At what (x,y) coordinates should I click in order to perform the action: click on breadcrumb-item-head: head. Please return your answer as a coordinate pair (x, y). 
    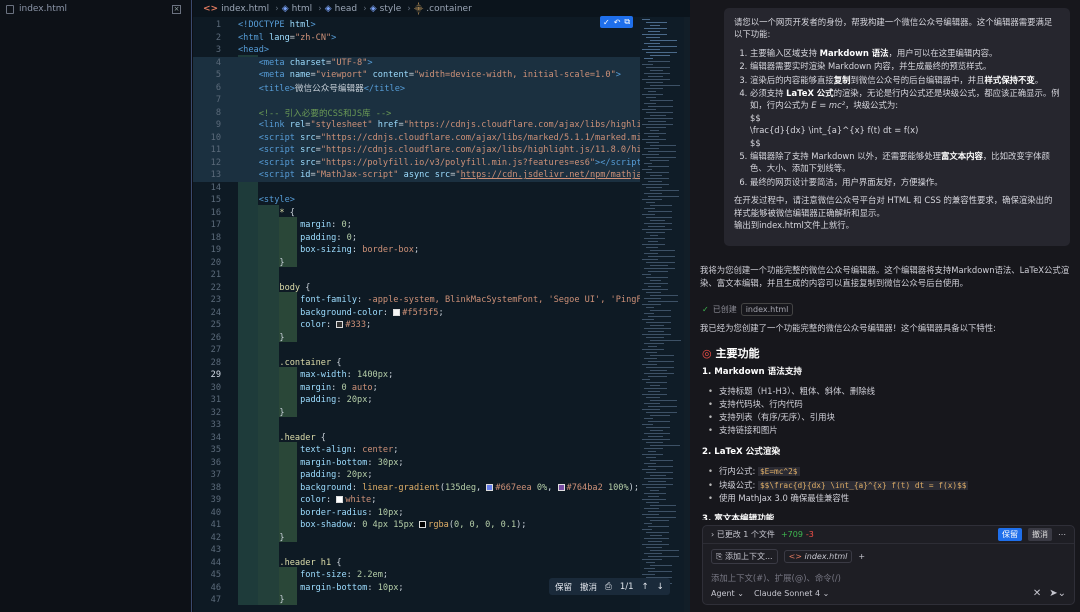
    Looking at the image, I should click on (346, 9).